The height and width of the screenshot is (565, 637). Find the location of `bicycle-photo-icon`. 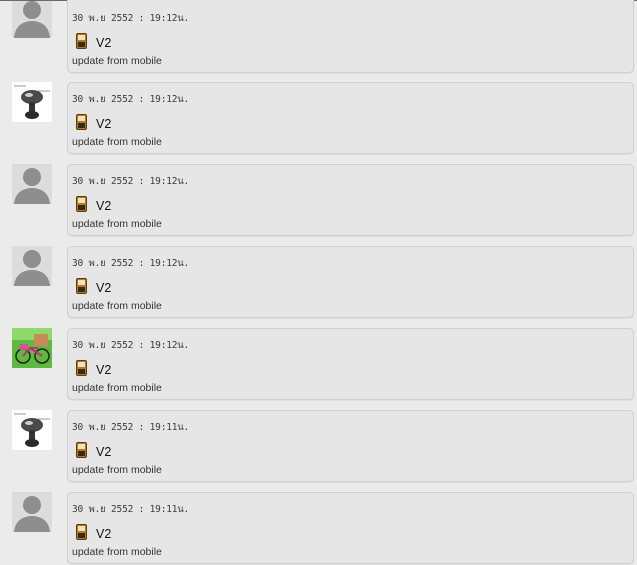

bicycle-photo-icon is located at coordinates (32, 348).